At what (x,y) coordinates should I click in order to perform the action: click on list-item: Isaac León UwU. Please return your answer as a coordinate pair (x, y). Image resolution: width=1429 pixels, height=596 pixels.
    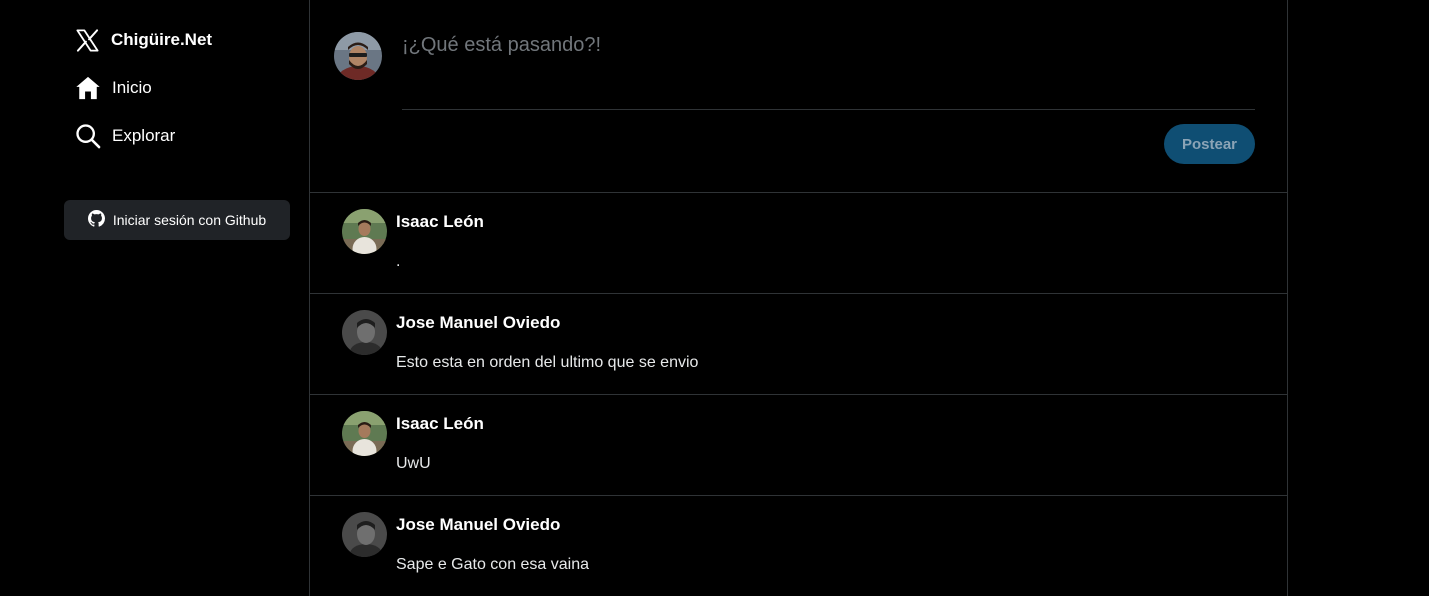
    Looking at the image, I should click on (798, 445).